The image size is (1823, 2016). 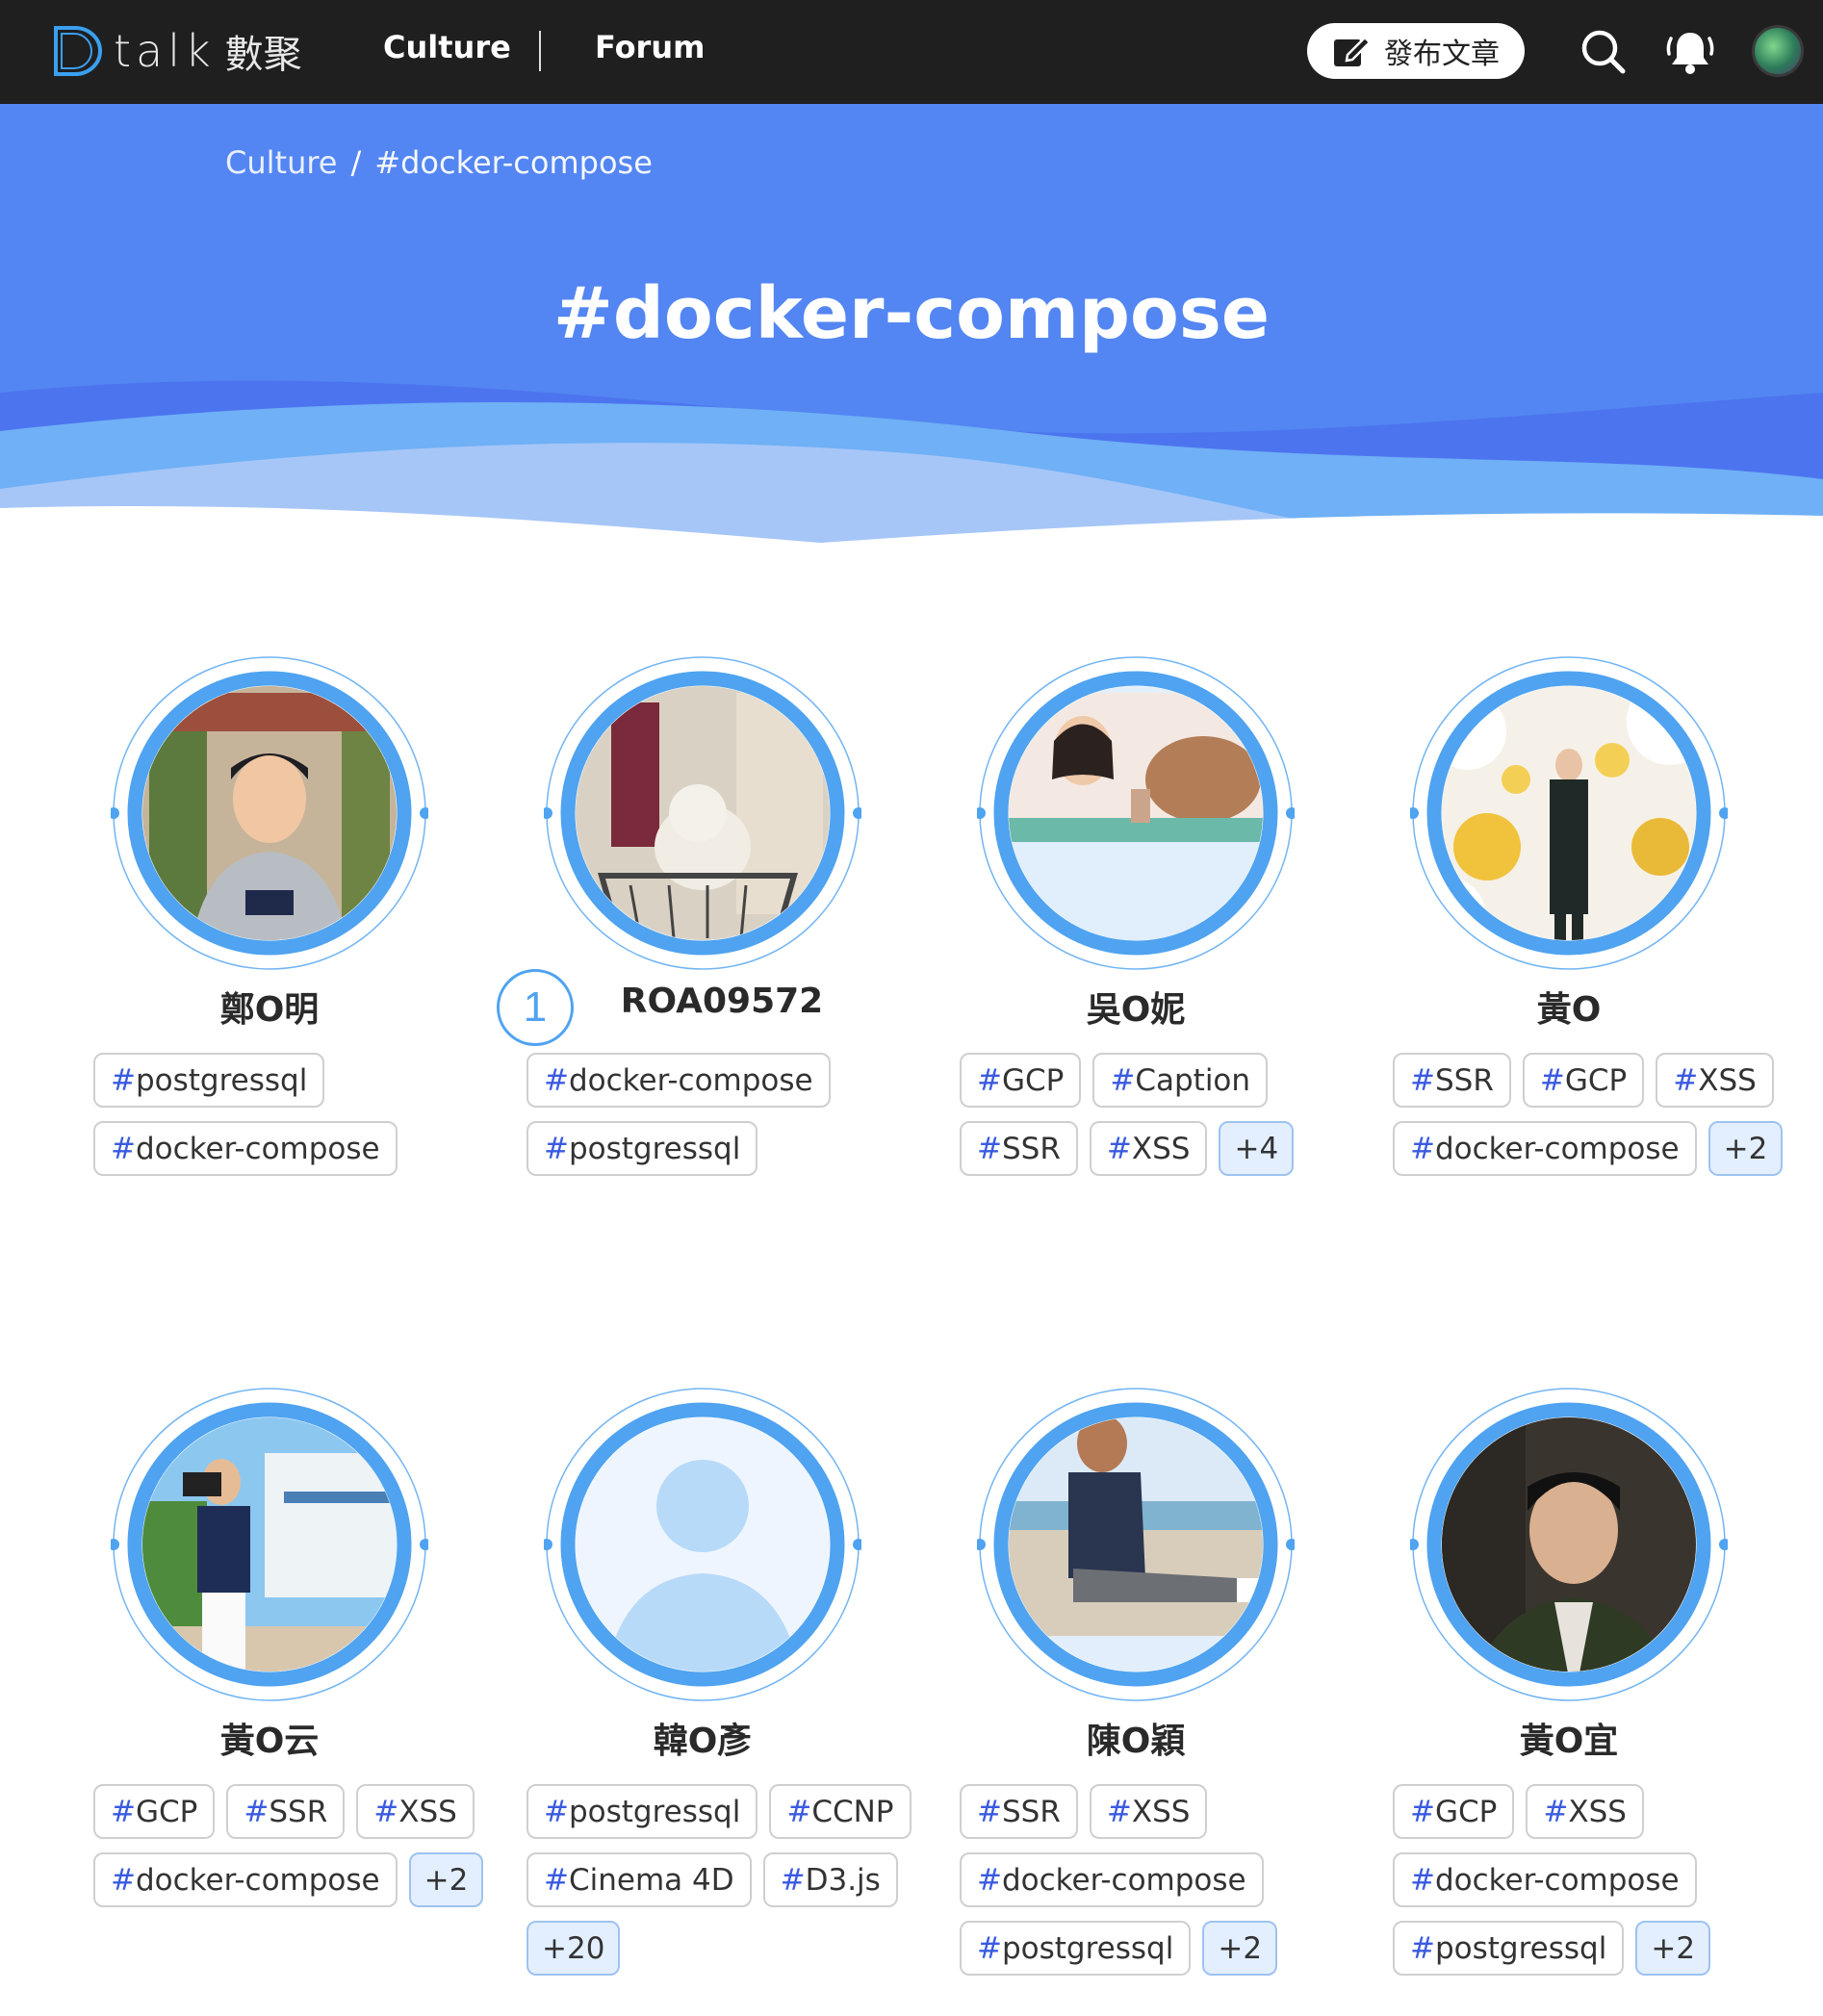 What do you see at coordinates (702, 1738) in the screenshot?
I see `user-name: 韓O彥` at bounding box center [702, 1738].